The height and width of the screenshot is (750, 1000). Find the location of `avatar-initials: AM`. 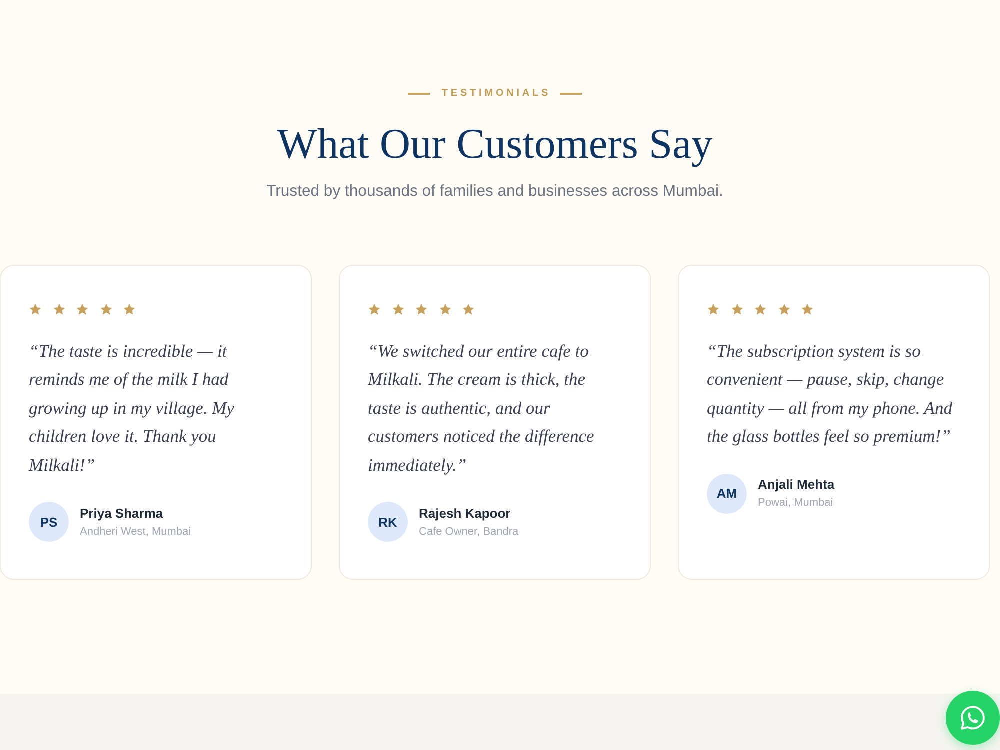

avatar-initials: AM is located at coordinates (727, 494).